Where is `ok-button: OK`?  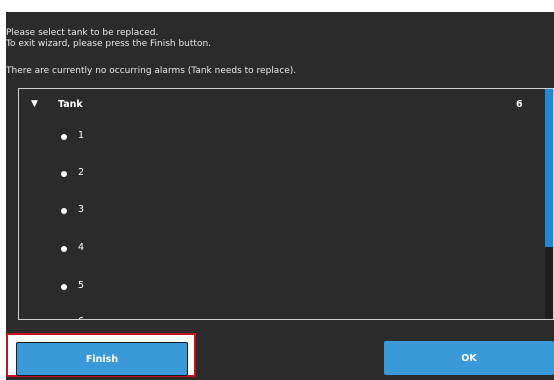 ok-button: OK is located at coordinates (469, 358).